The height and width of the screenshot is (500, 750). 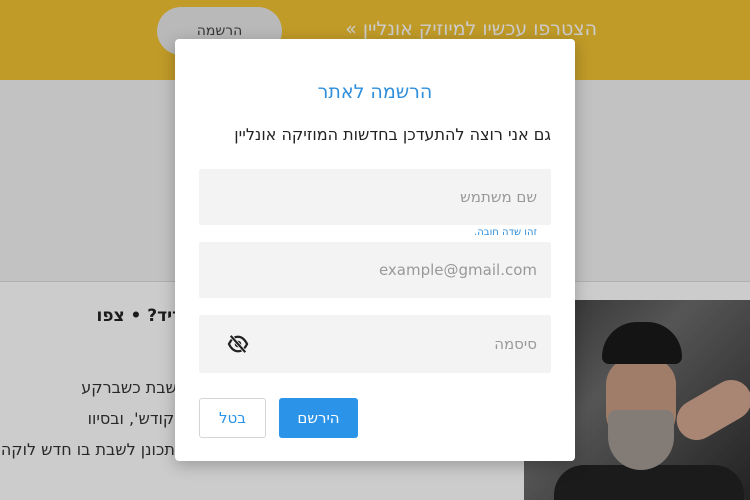 I want to click on password-field, so click(x=375, y=344).